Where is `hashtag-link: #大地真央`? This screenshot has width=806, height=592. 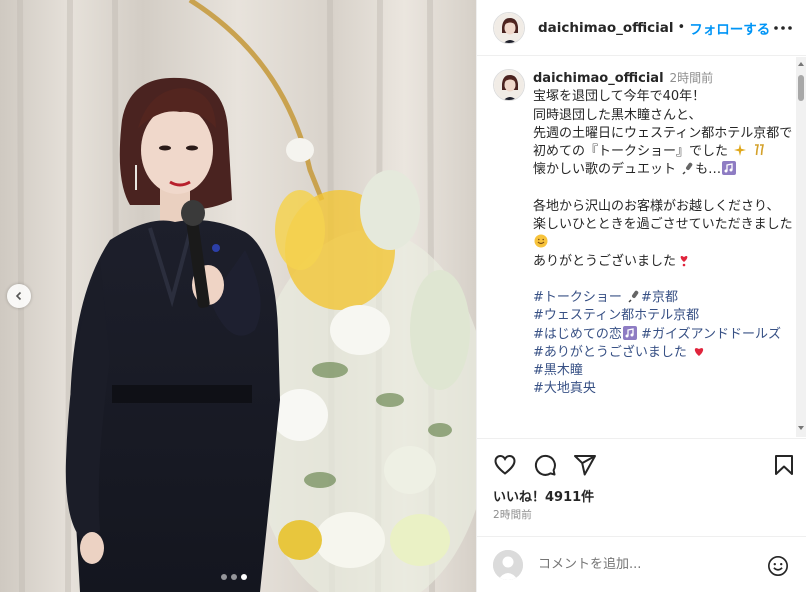 hashtag-link: #大地真央 is located at coordinates (564, 388).